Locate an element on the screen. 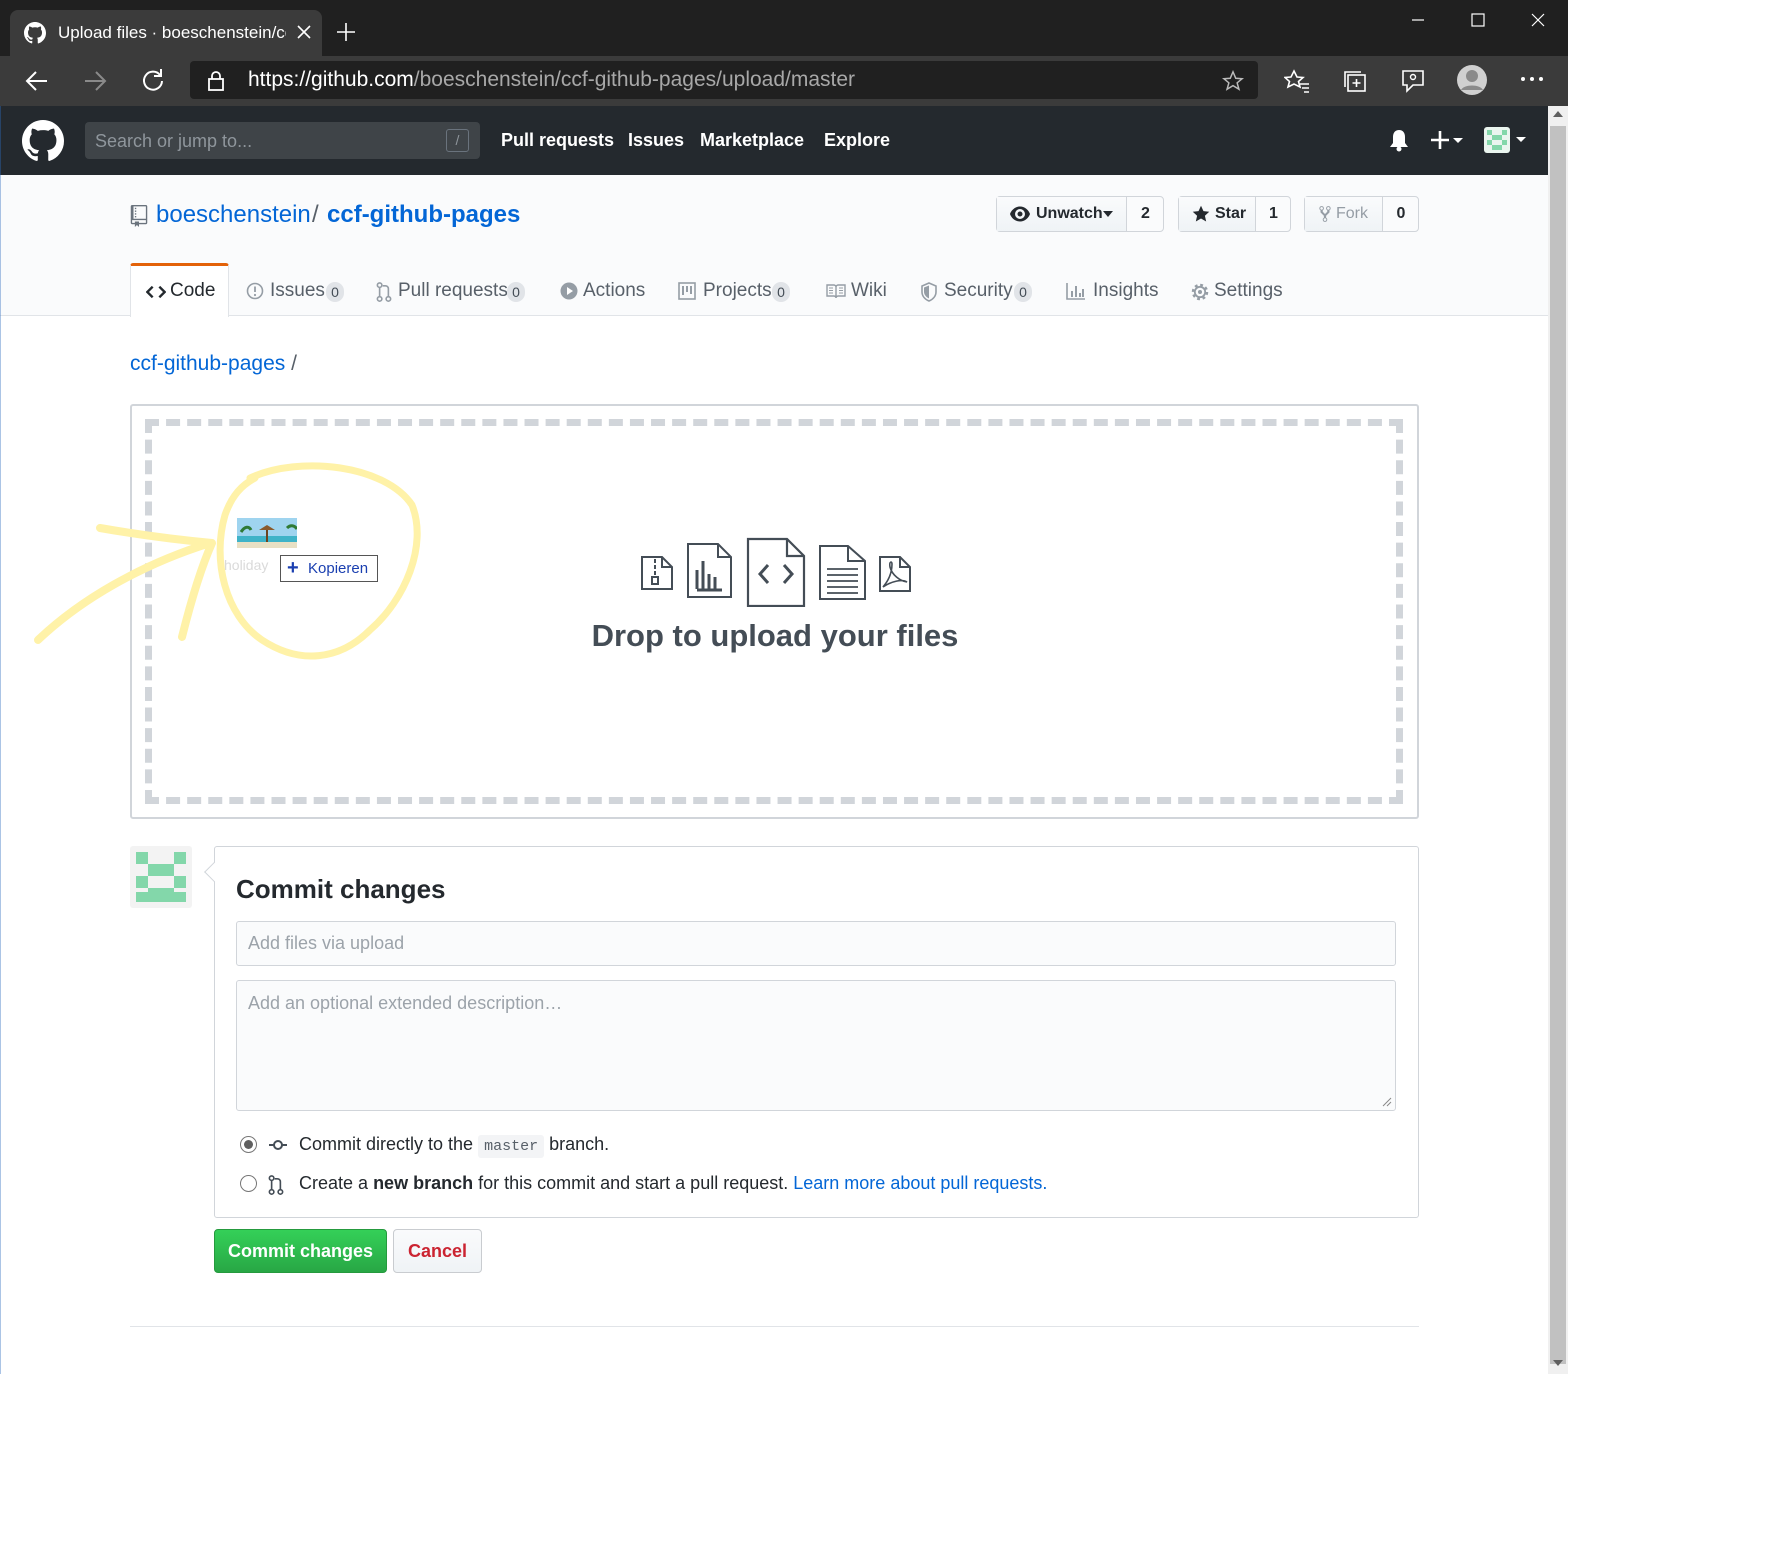 Image resolution: width=1788 pixels, height=1567 pixels. play-icon is located at coordinates (569, 291).